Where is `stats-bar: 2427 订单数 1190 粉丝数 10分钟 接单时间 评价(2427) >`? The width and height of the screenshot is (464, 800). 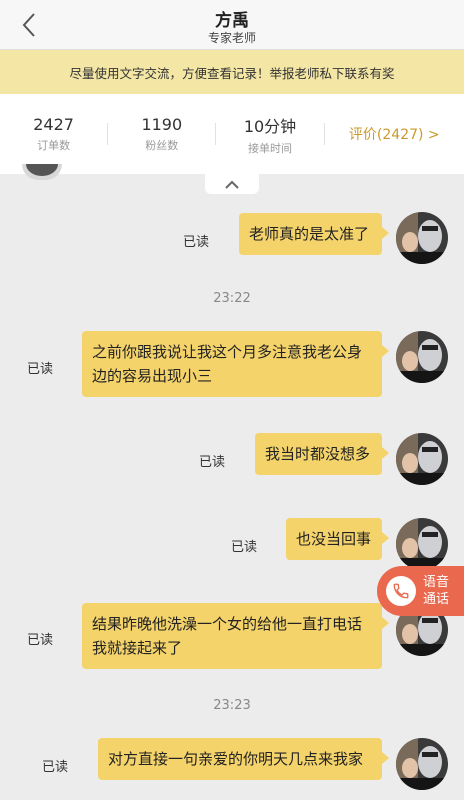
stats-bar: 2427 订单数 1190 粉丝数 10分钟 接单时间 评价(2427) > is located at coordinates (232, 134).